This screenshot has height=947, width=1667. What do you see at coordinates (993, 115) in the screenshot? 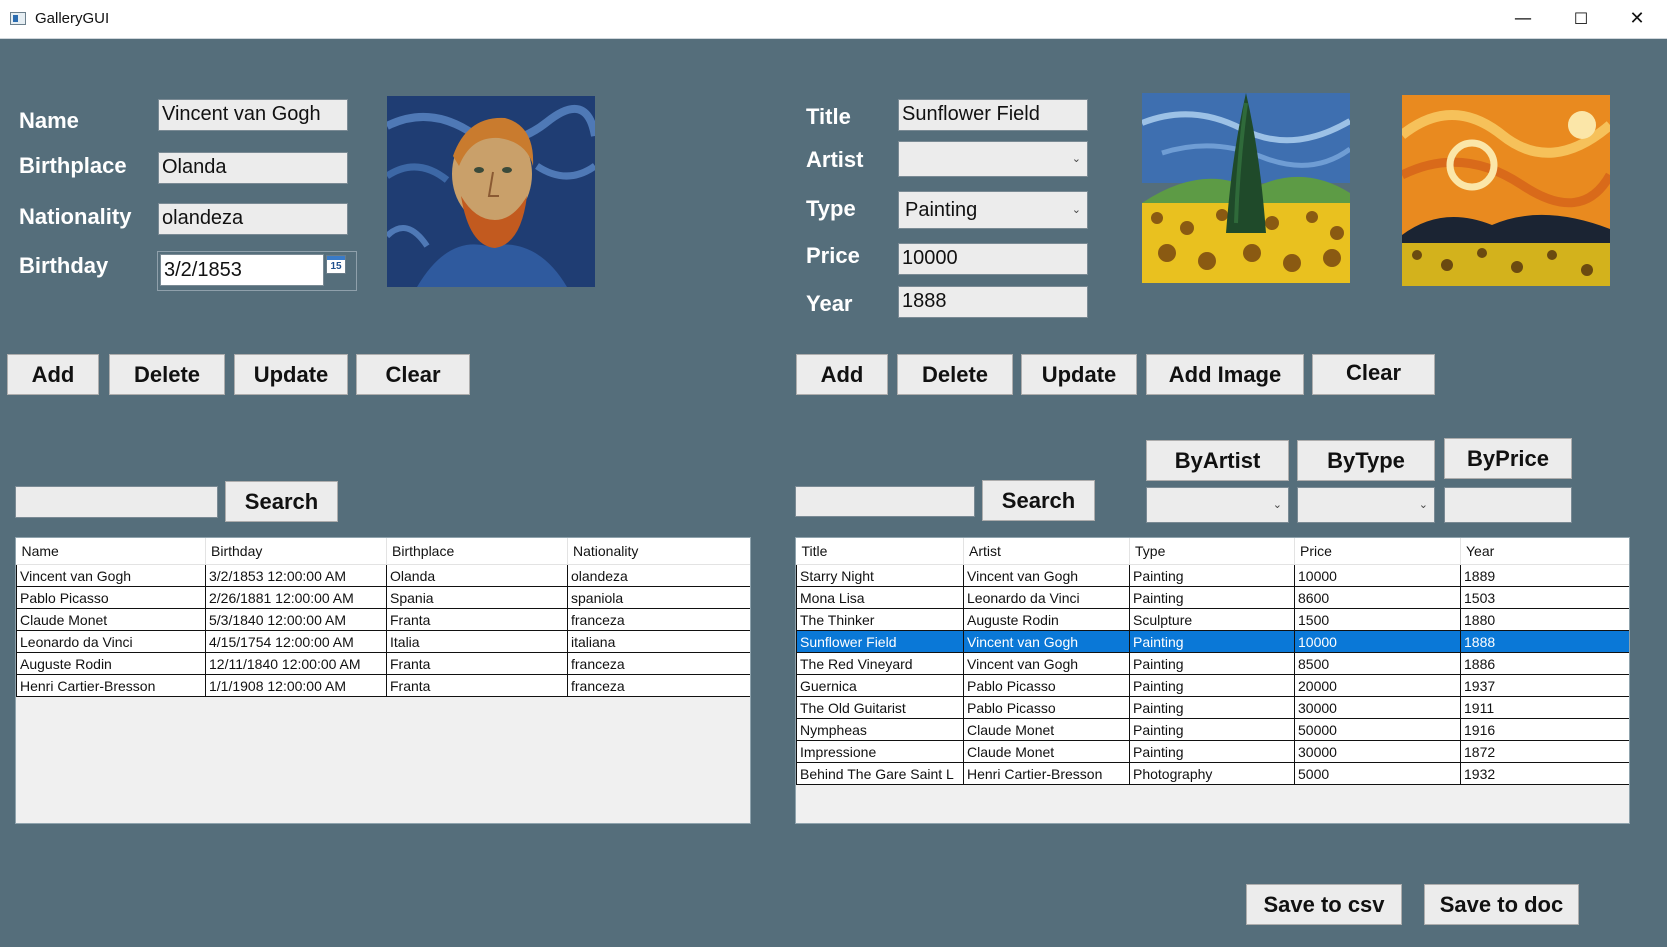
I see `artwork-title-input: Sunflower Field` at bounding box center [993, 115].